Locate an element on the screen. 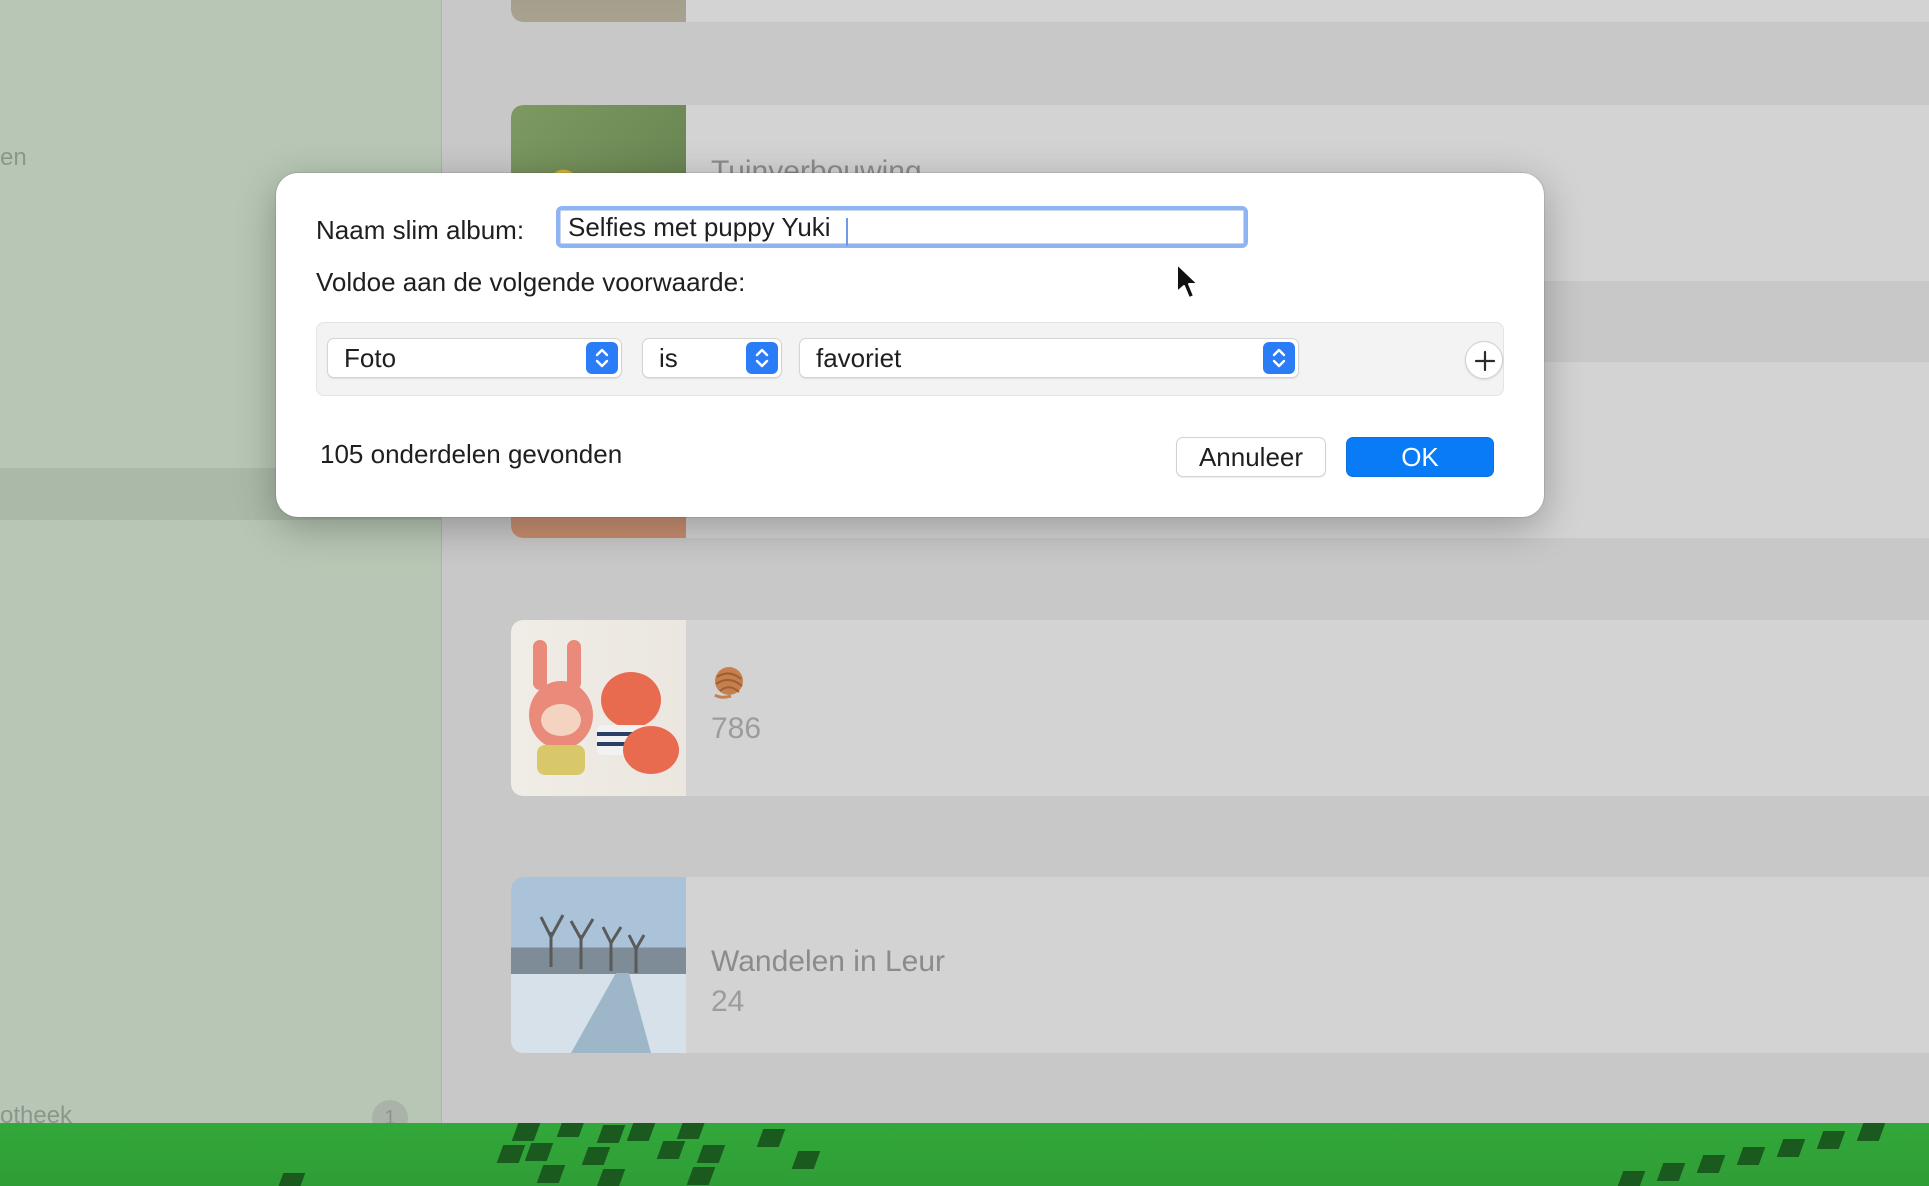 This screenshot has height=1186, width=1929. album-row is located at coordinates (1220, 11).